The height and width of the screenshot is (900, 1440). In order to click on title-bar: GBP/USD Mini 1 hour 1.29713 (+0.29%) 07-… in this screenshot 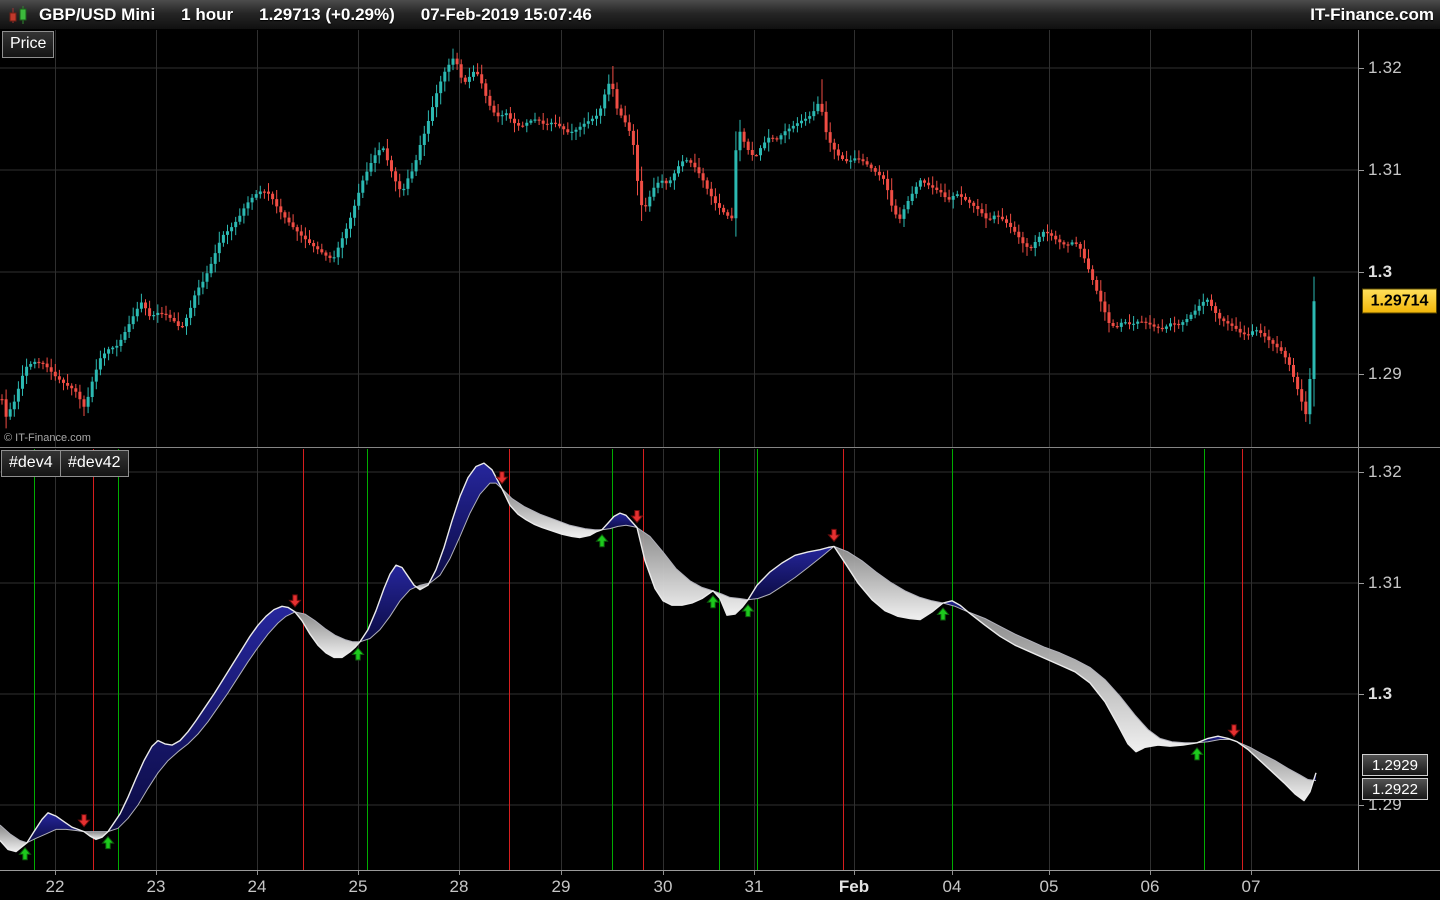, I will do `click(720, 15)`.